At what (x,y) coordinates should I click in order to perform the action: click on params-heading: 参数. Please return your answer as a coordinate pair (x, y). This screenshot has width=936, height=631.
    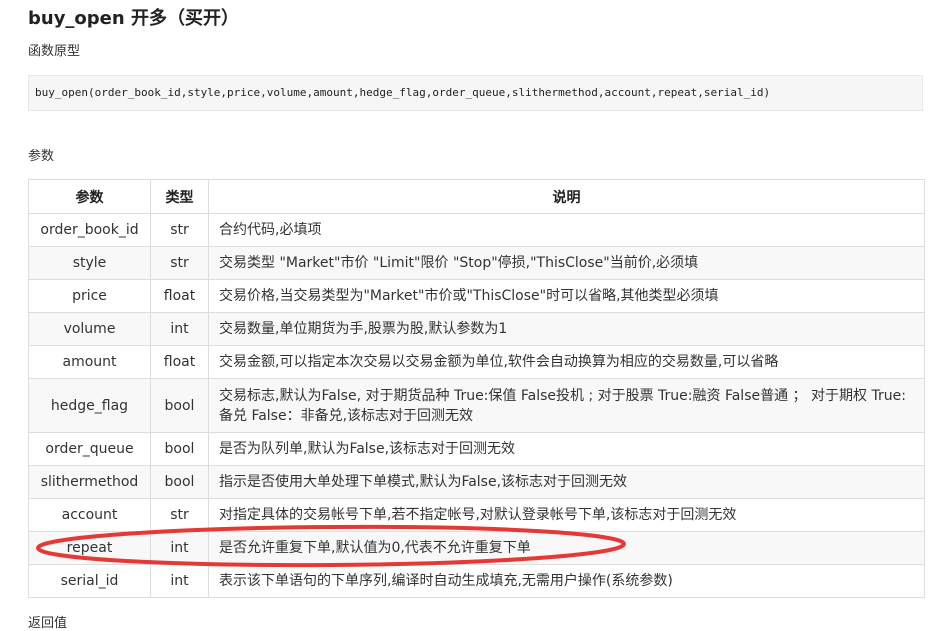
    Looking at the image, I should click on (41, 156).